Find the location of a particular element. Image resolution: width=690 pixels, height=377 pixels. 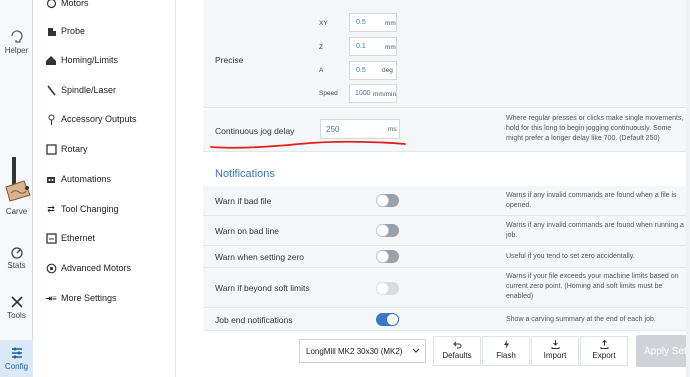

a-step-value: 0.5 is located at coordinates (361, 70).